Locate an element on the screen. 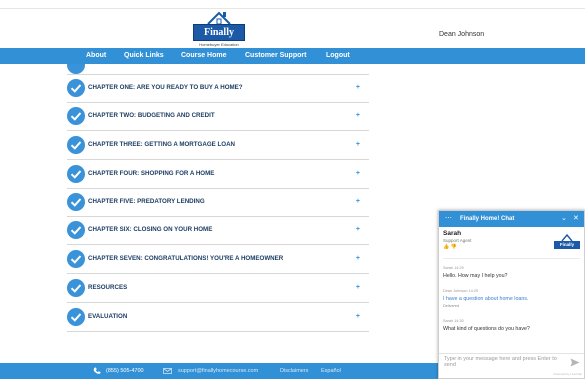 Image resolution: width=585 pixels, height=379 pixels. site-logo: Finally Home! Homebuyer Education is located at coordinates (219, 31).